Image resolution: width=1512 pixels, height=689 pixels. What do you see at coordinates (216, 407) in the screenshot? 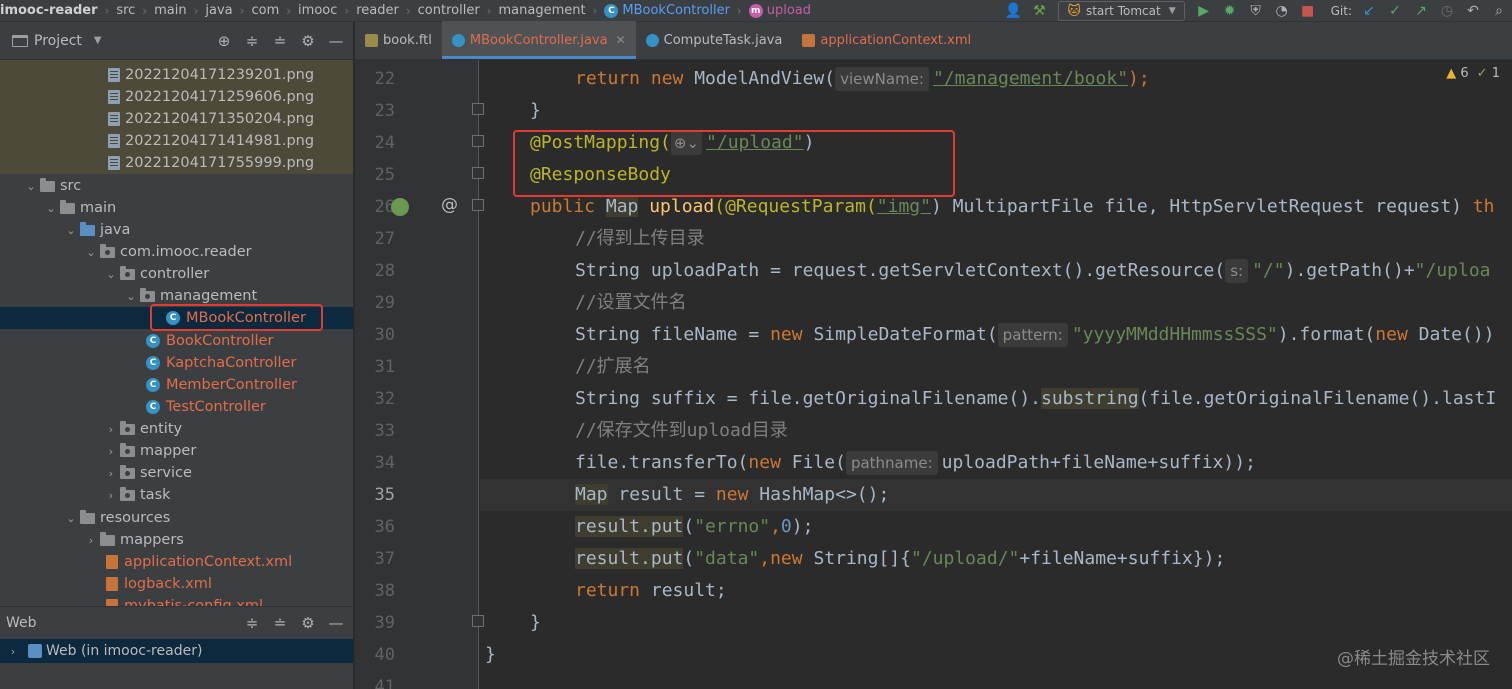
I see `class-label: TestController` at bounding box center [216, 407].